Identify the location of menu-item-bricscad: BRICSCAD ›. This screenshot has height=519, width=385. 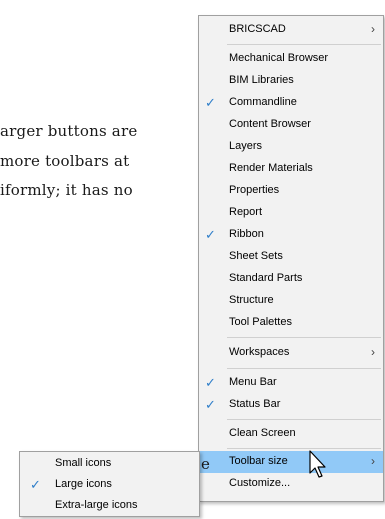
(291, 30).